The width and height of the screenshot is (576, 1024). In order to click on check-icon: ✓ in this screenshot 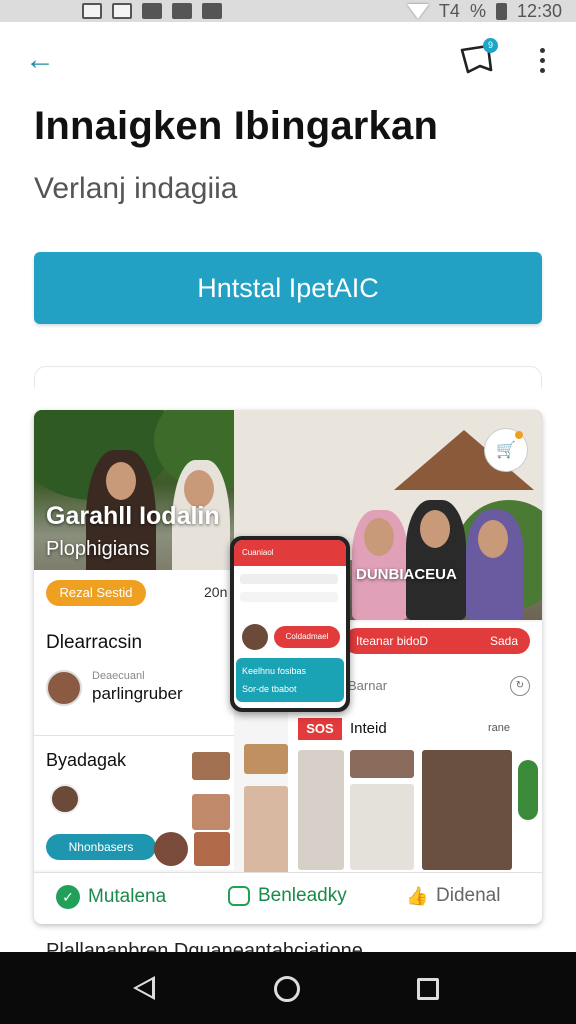, I will do `click(68, 897)`.